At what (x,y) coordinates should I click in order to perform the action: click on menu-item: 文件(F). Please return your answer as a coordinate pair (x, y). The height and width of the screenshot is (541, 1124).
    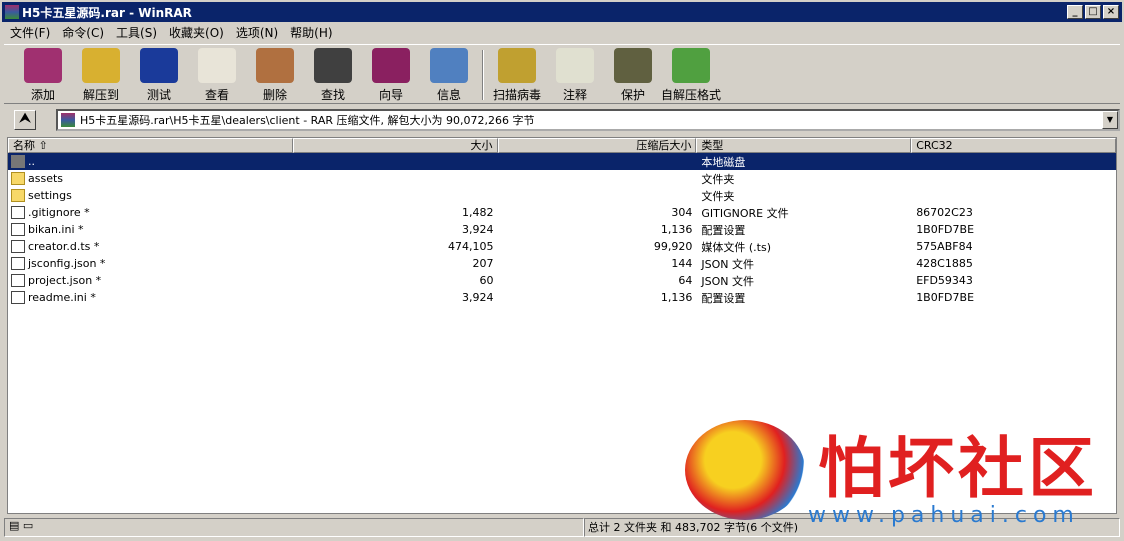
    Looking at the image, I should click on (30, 32).